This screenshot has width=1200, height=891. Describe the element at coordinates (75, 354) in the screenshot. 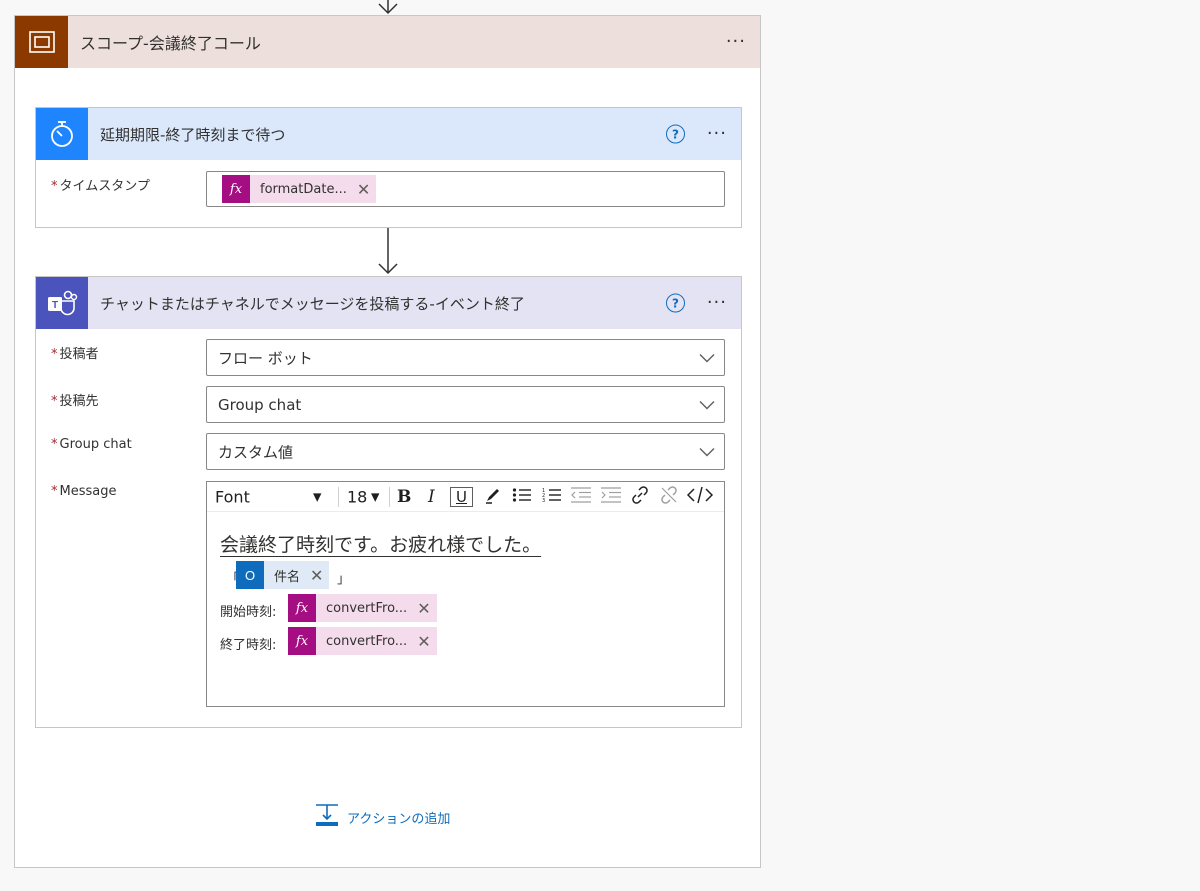

I see `poster-label: * 投稿者` at that location.